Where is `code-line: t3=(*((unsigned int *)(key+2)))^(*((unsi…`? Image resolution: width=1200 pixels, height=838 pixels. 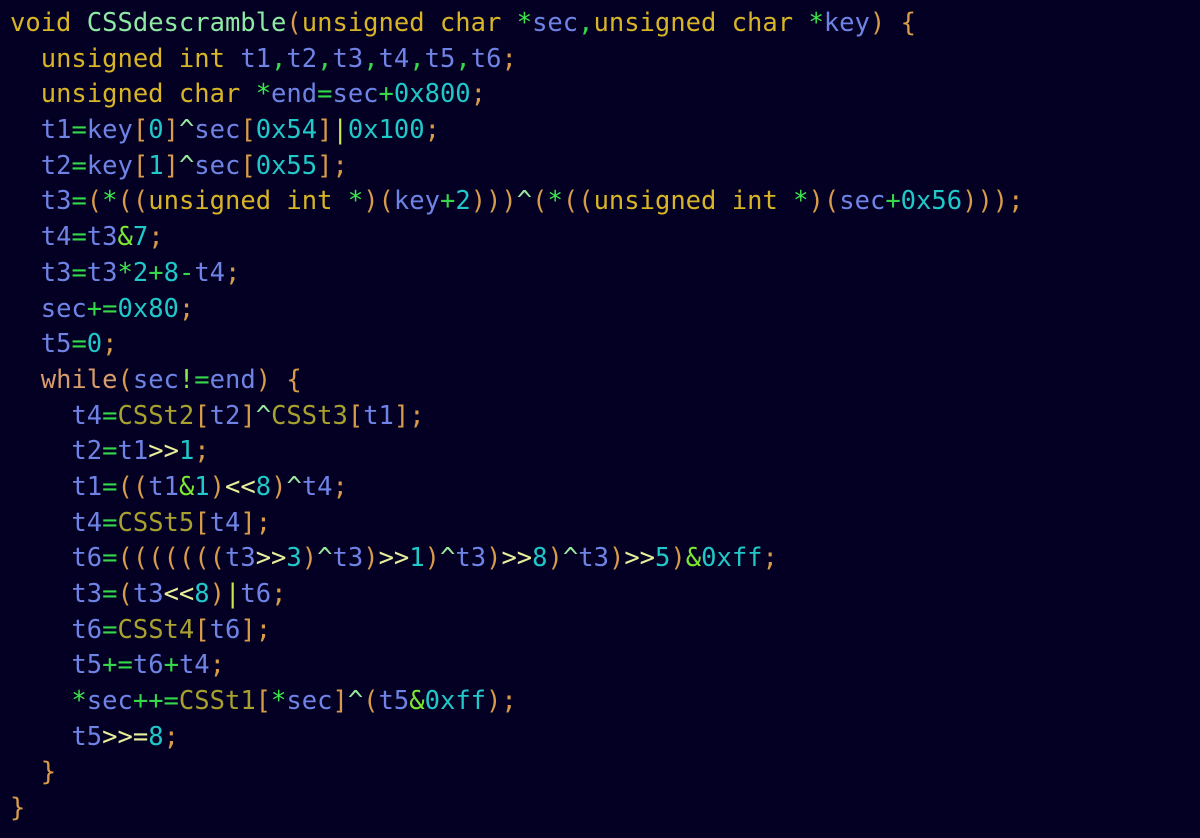
code-line: t3=(*((unsigned int *)(key+2)))^(*((unsi… is located at coordinates (605, 202).